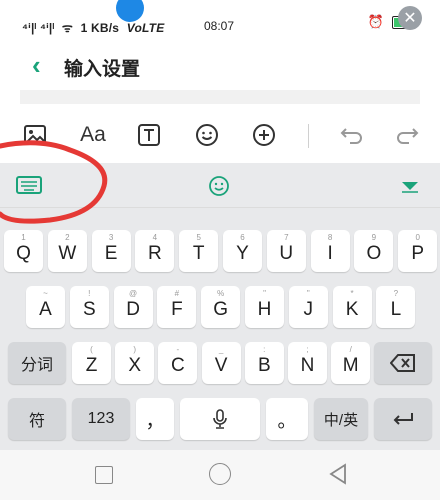 Image resolution: width=440 pixels, height=500 pixels. Describe the element at coordinates (396, 293) in the screenshot. I see `key-hint: ?` at that location.